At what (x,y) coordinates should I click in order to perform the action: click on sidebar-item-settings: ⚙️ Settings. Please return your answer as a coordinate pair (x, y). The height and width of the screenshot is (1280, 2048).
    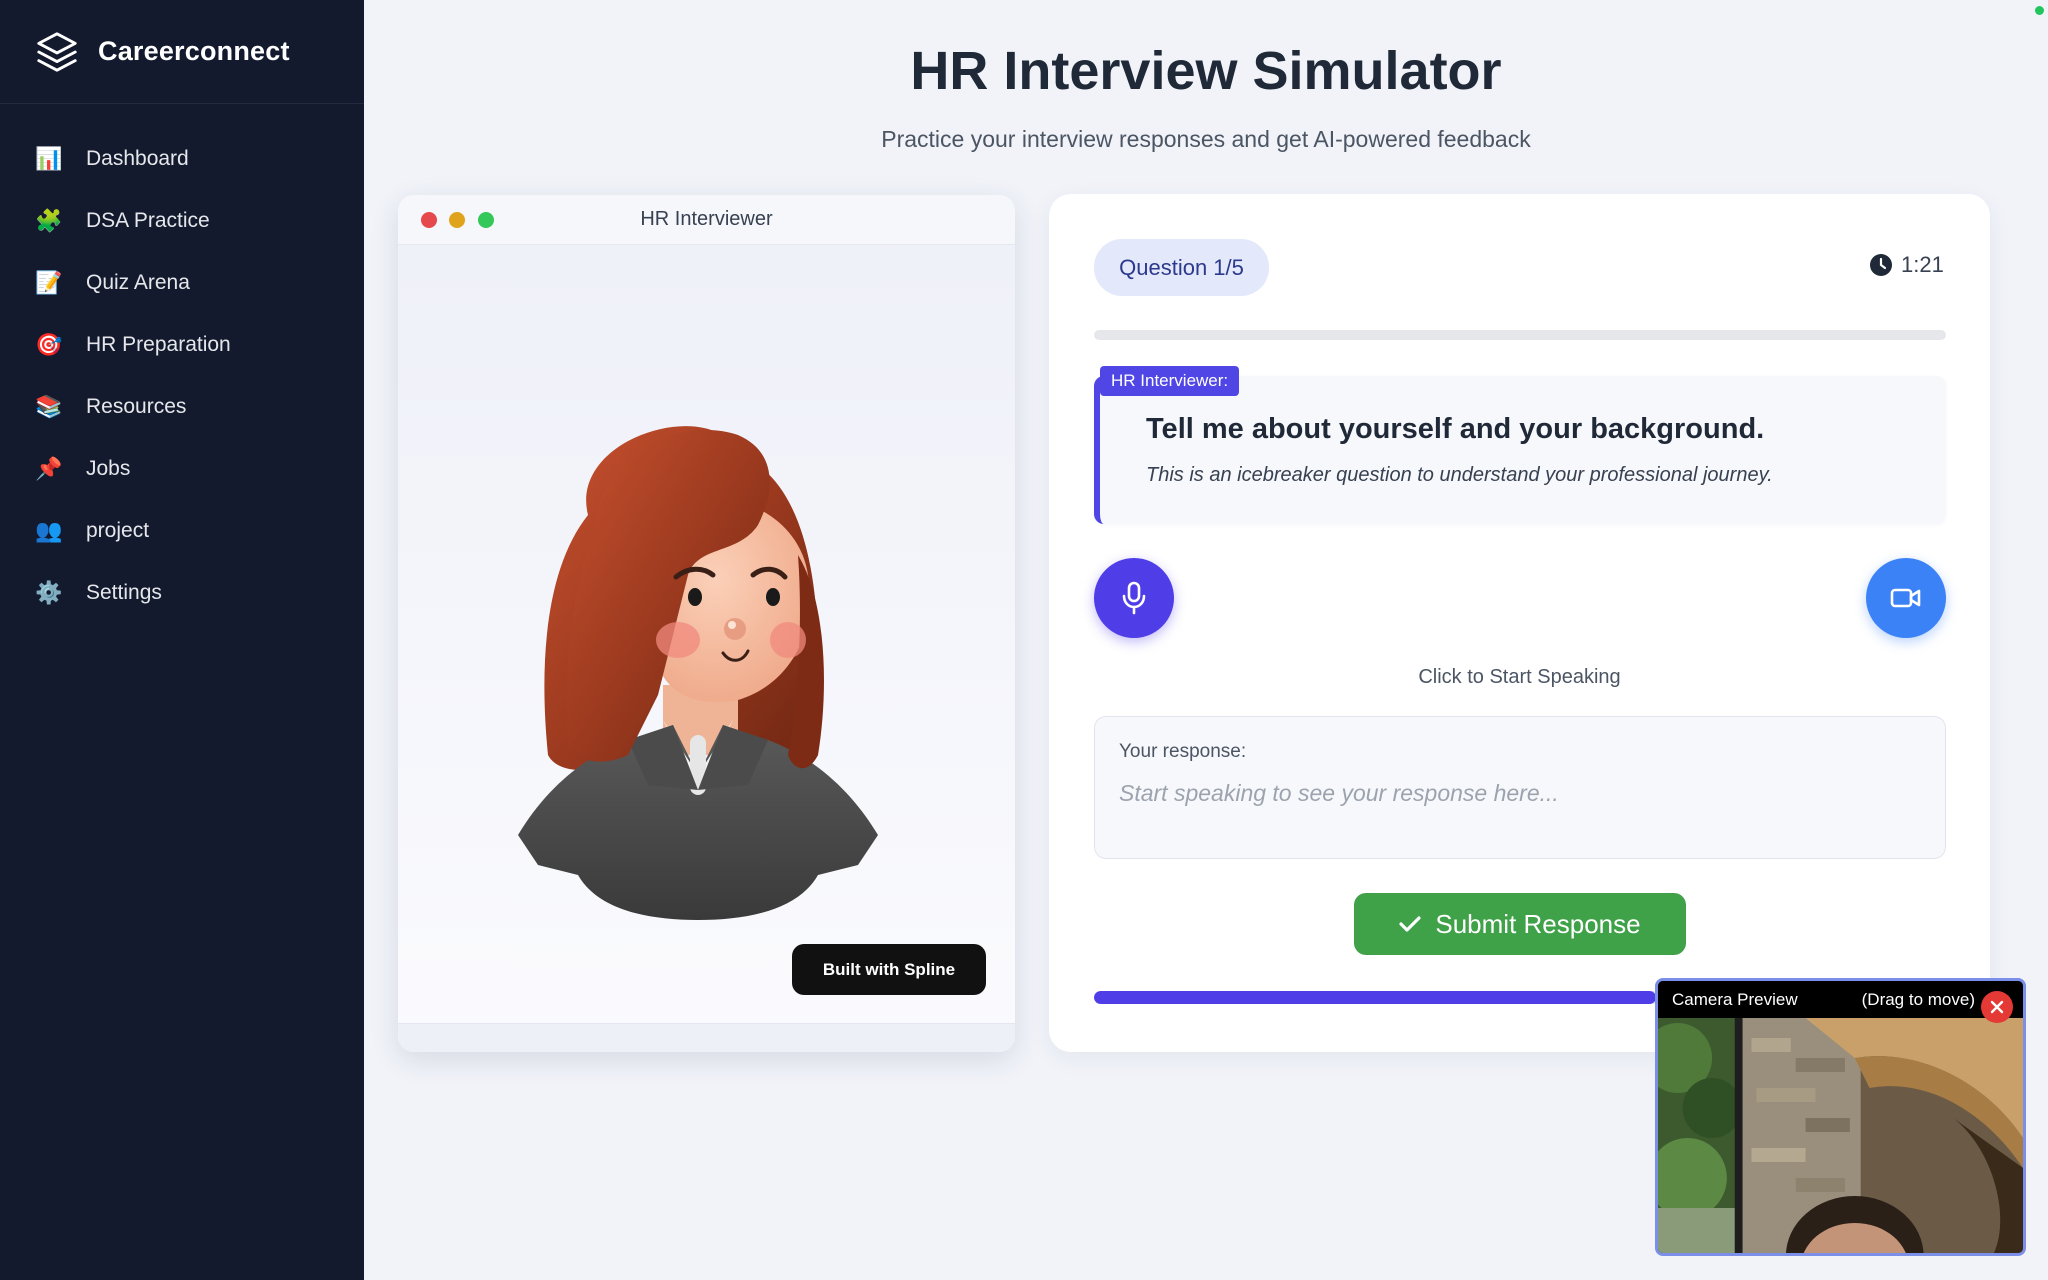
    Looking at the image, I should click on (182, 593).